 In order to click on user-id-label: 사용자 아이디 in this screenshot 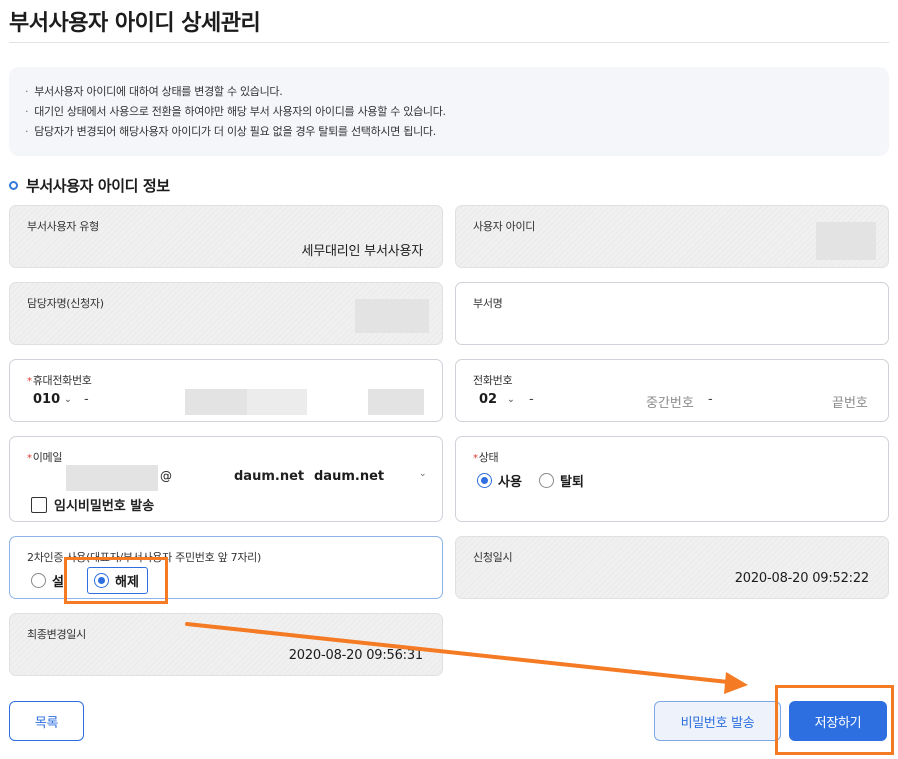, I will do `click(504, 226)`.